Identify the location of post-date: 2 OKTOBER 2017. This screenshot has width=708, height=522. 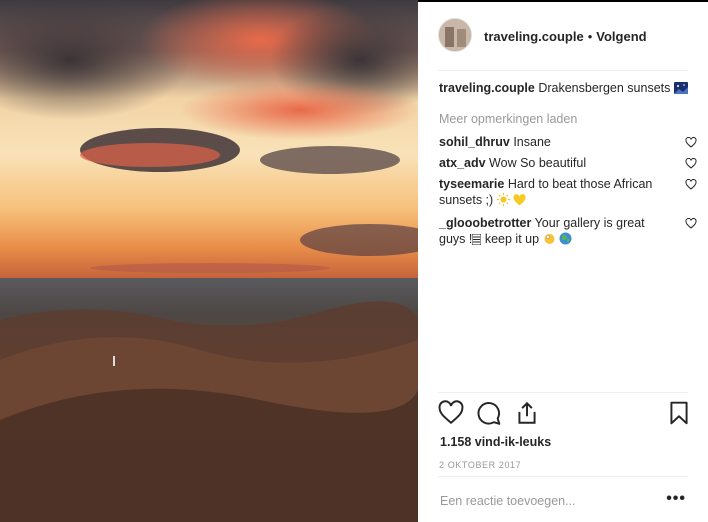
(480, 465).